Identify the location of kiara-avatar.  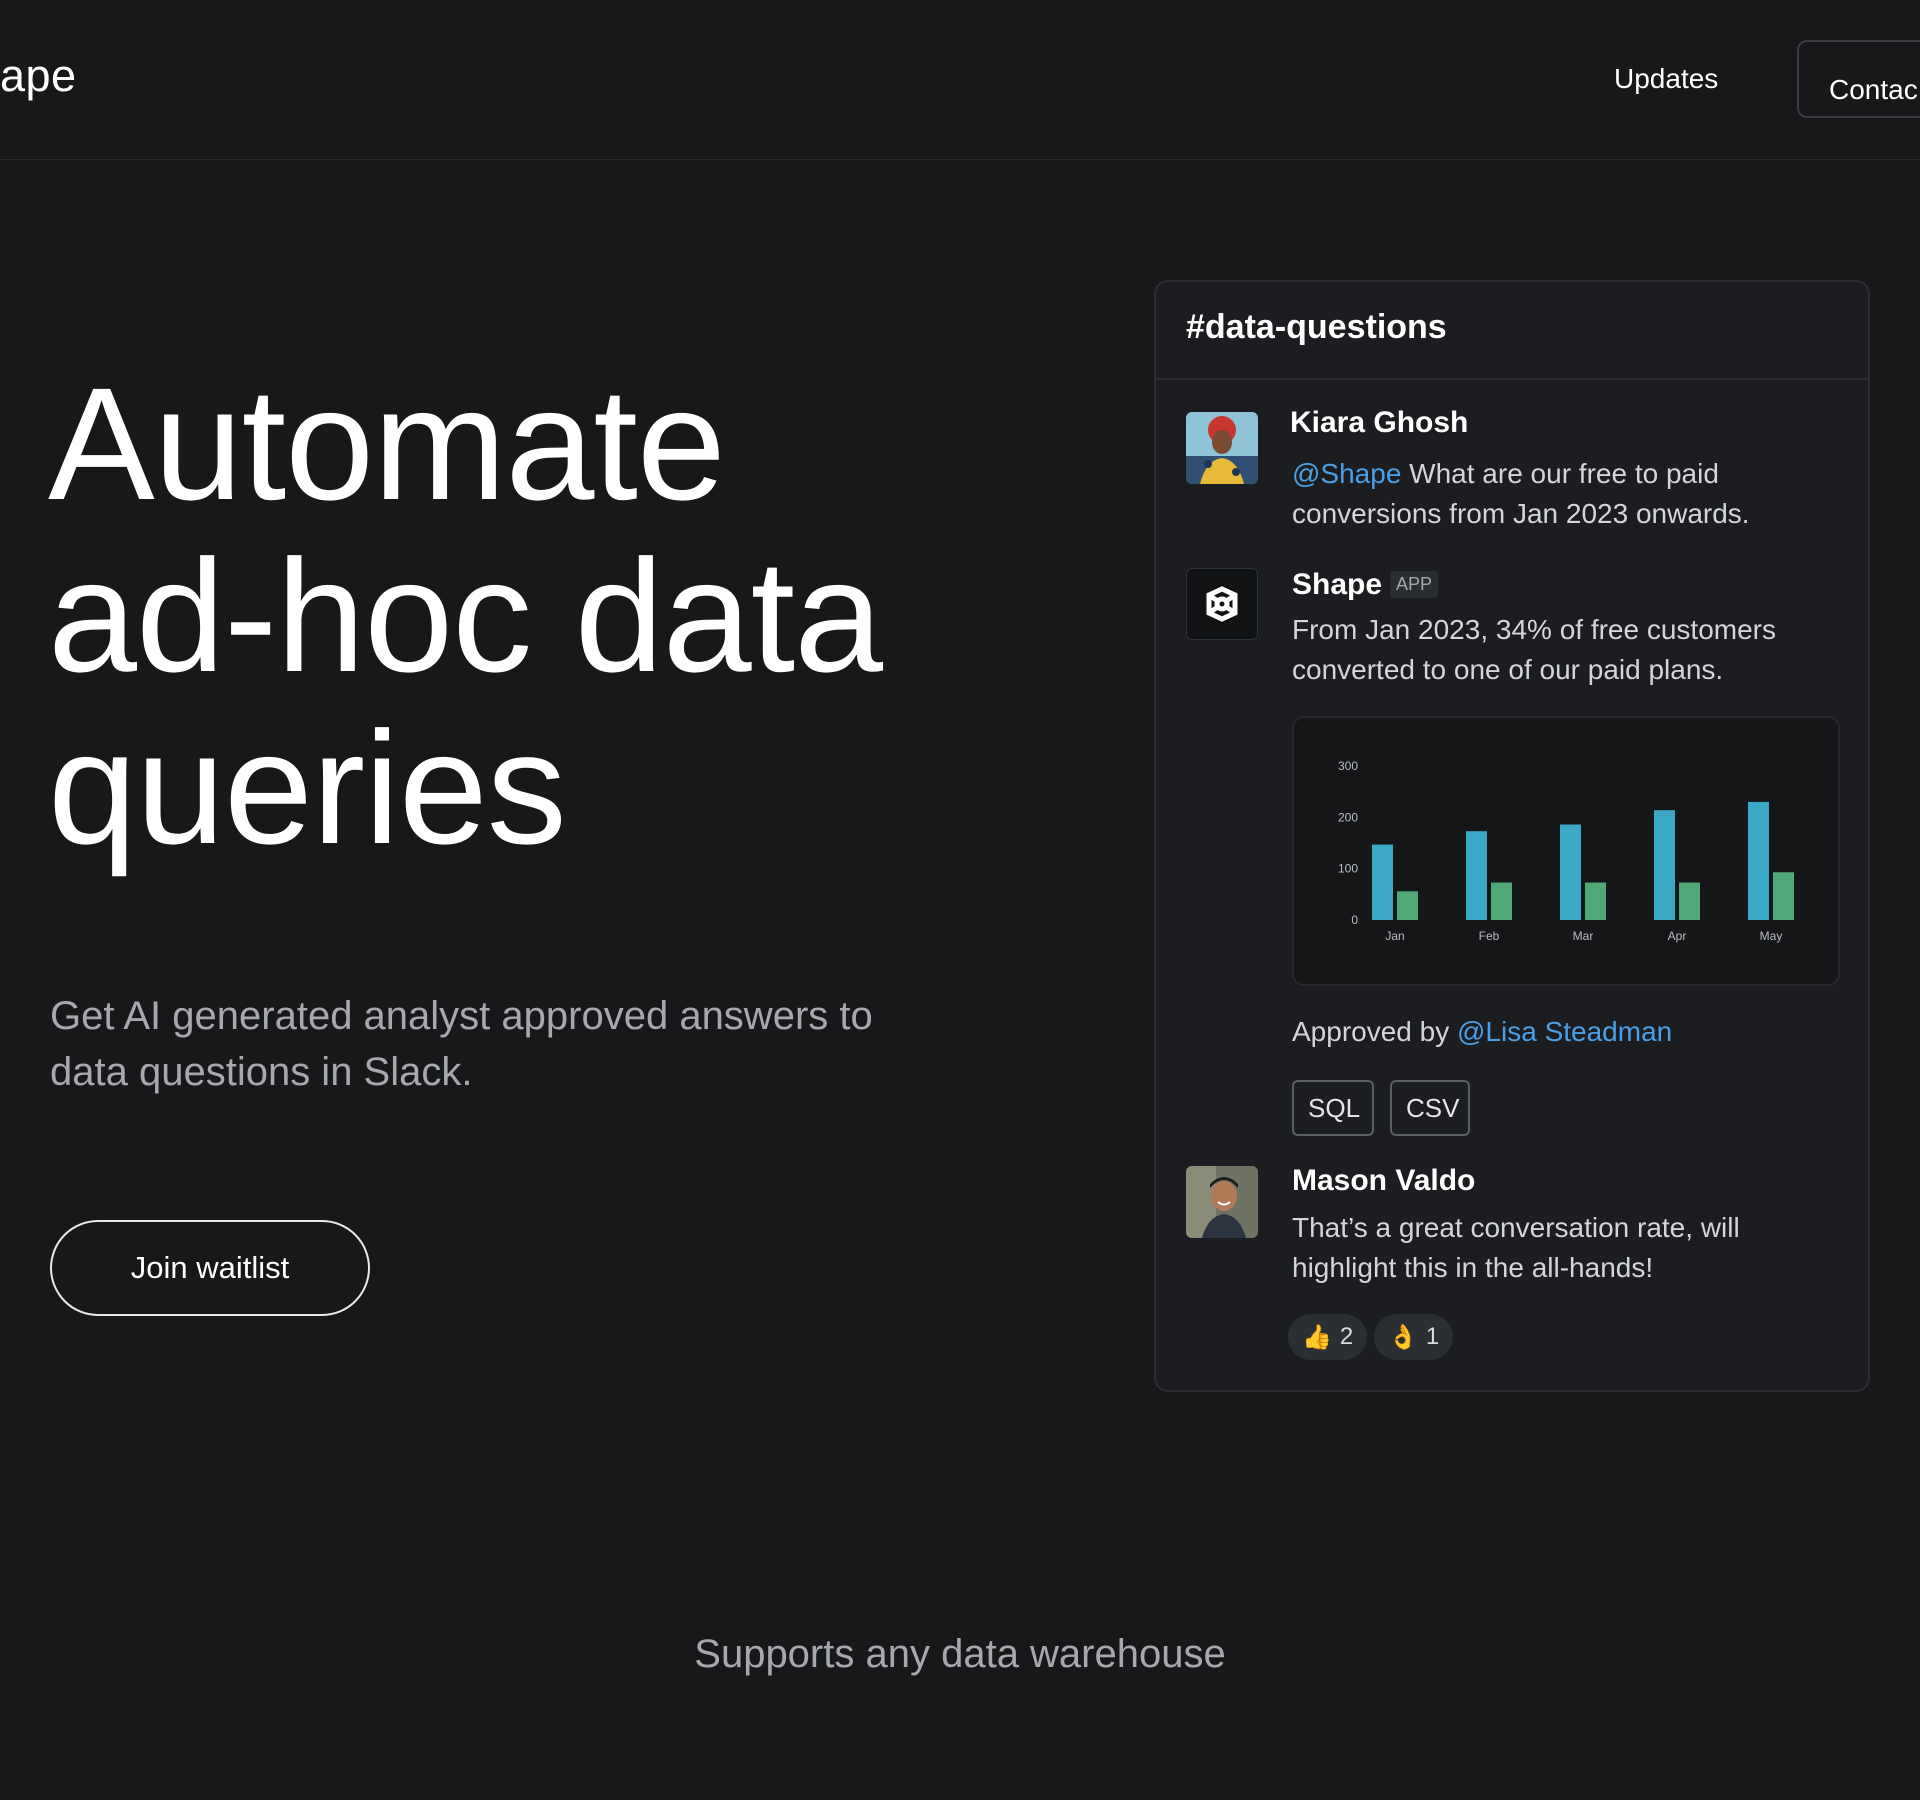
(1222, 448).